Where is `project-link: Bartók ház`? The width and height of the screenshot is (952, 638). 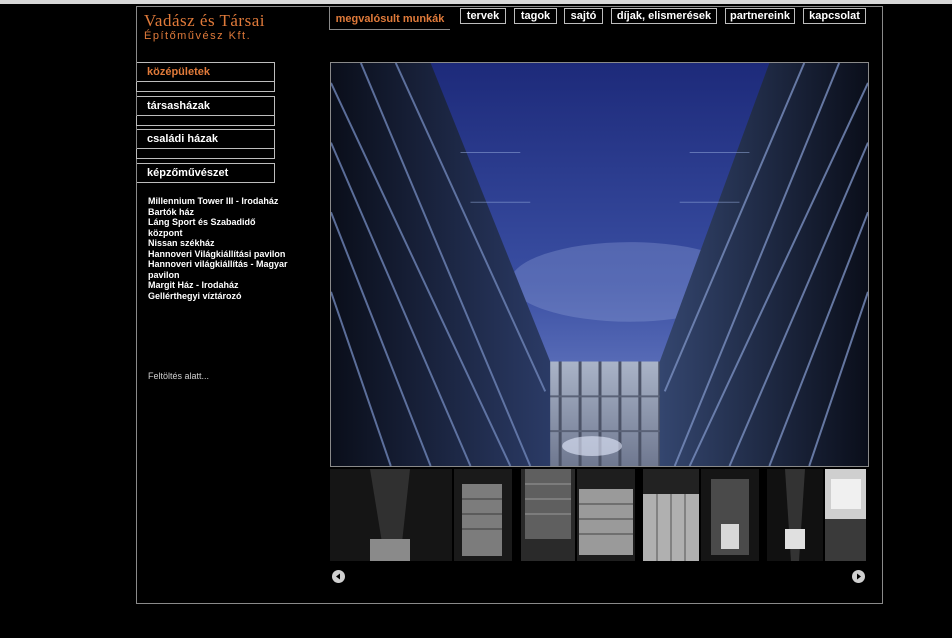 project-link: Bartók ház is located at coordinates (218, 212).